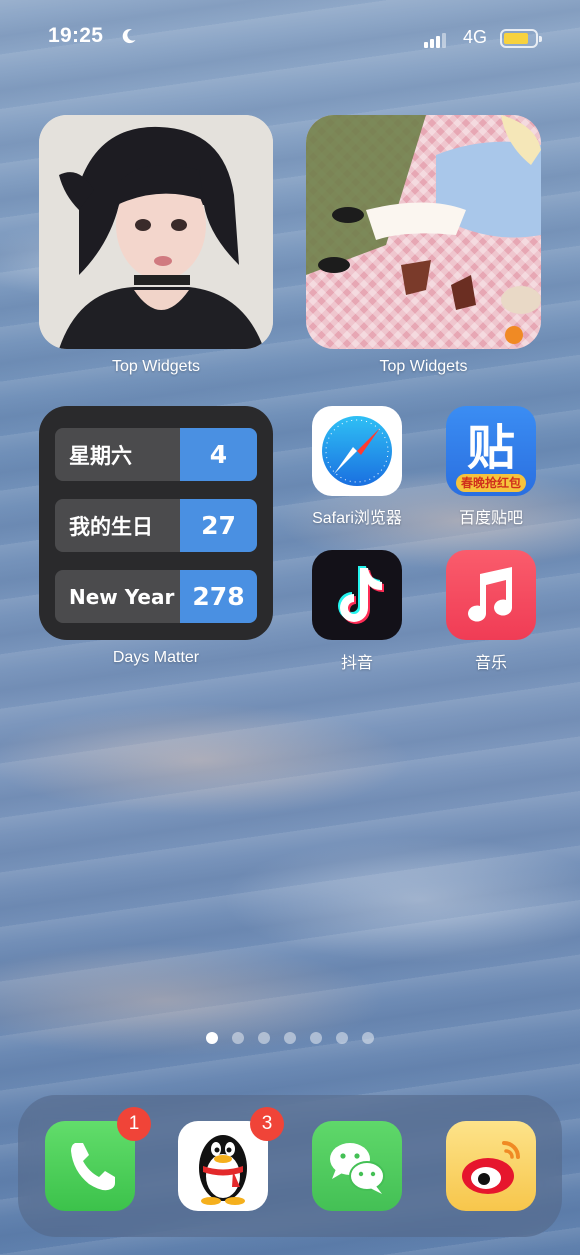  What do you see at coordinates (218, 454) in the screenshot?
I see `event-days: 4` at bounding box center [218, 454].